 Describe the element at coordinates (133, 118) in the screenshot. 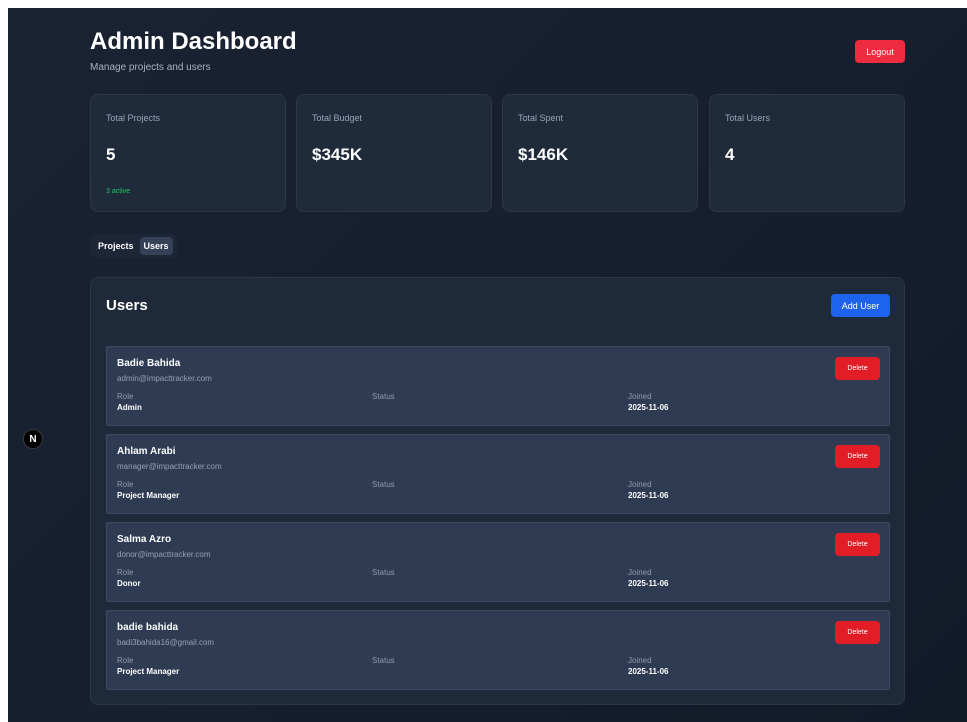

I see `stat-label: Total Projects` at that location.